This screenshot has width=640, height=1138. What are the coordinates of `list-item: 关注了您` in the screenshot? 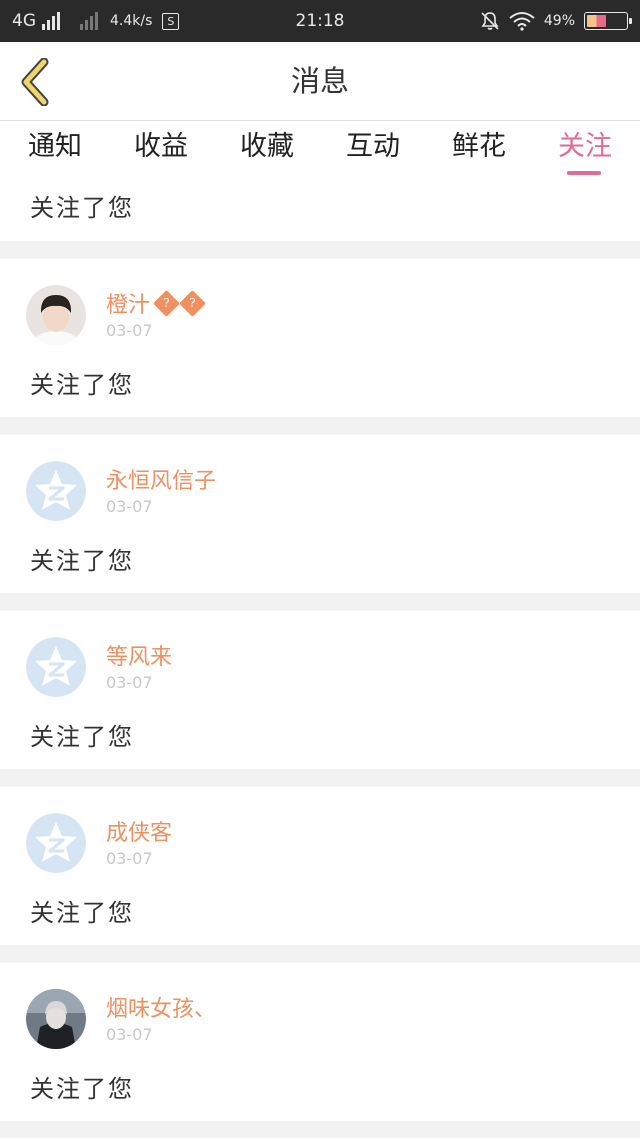 It's located at (320, 211).